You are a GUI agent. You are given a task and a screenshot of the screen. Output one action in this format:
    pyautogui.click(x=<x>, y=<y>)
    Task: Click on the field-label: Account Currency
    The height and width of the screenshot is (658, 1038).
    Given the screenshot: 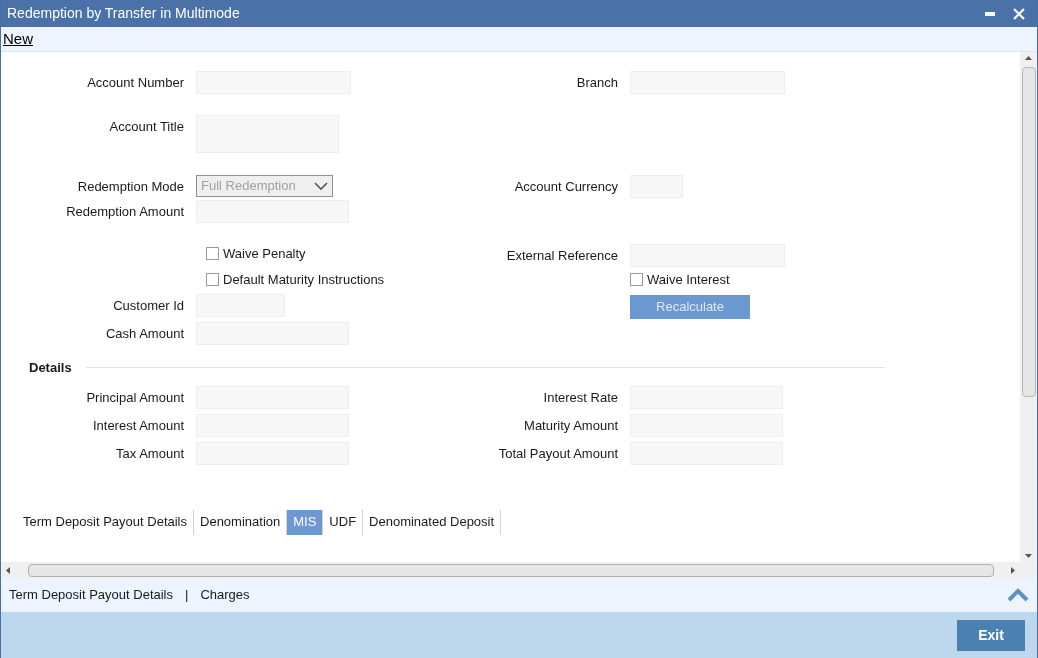 What is the action you would take?
    pyautogui.click(x=565, y=187)
    